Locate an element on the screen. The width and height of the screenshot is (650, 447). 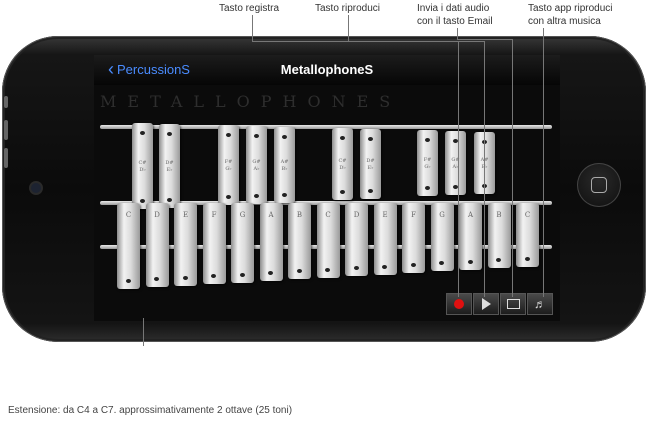
callout-line-record is located at coordinates (252, 28).